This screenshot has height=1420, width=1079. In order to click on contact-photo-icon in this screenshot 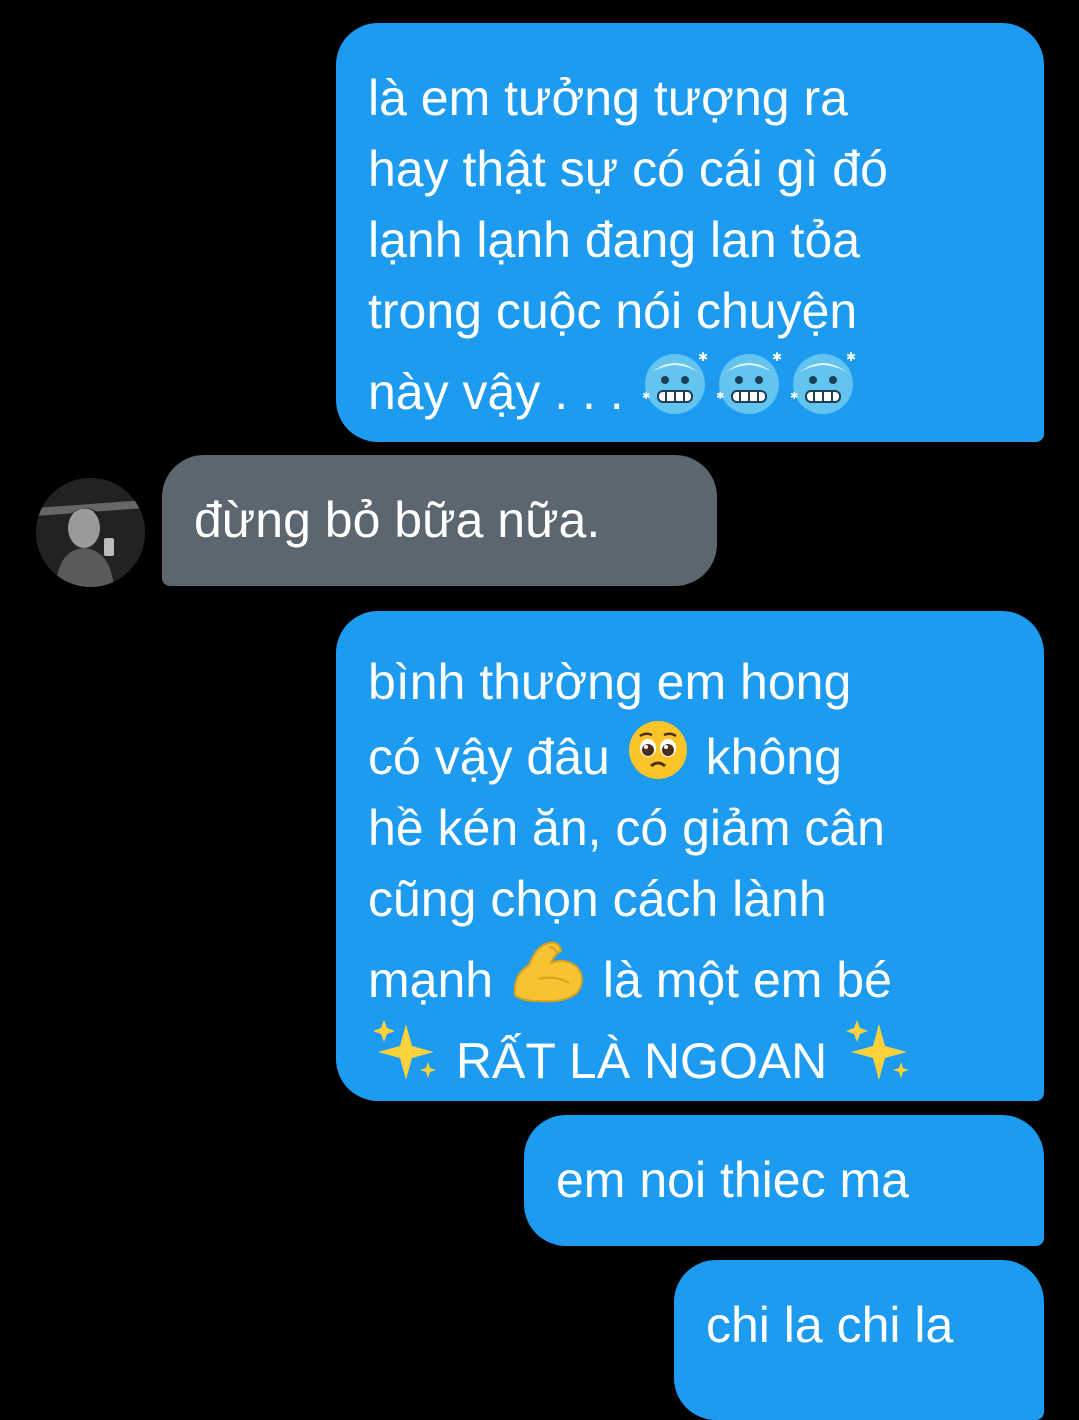, I will do `click(90, 532)`.